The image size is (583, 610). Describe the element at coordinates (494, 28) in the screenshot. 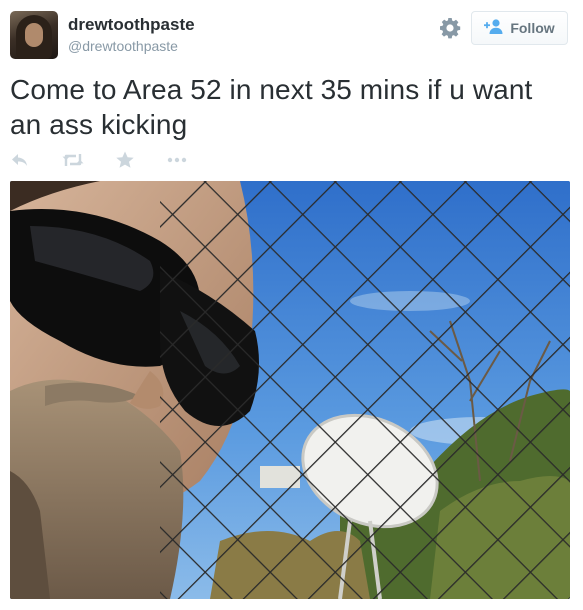

I see `add-user-icon` at that location.